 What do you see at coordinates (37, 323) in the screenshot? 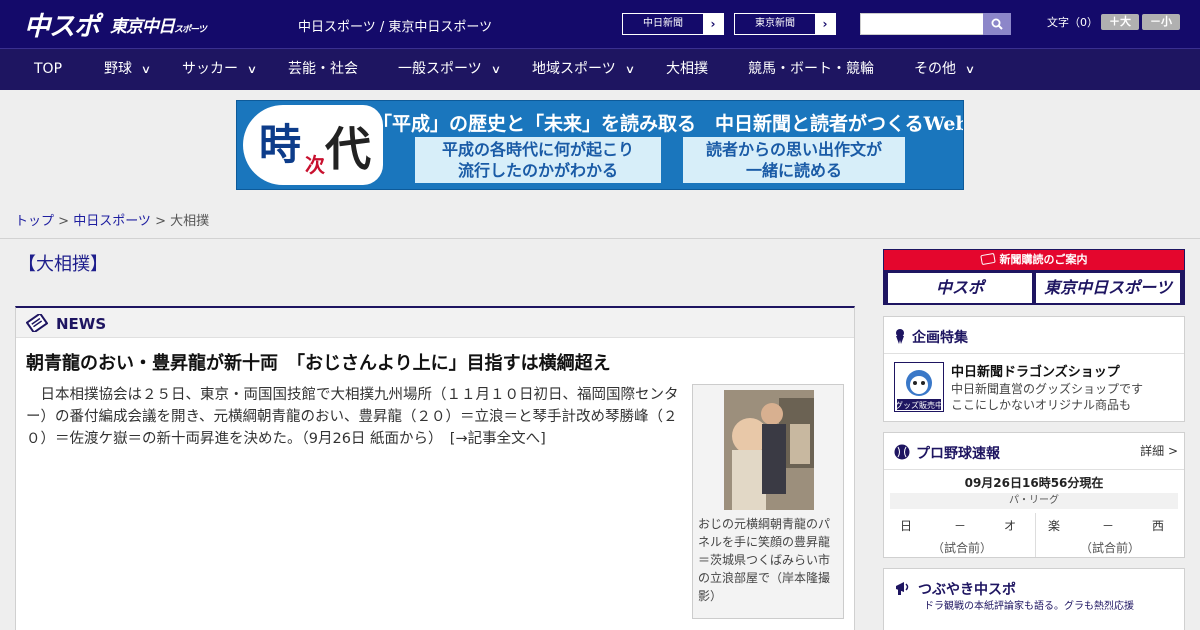
I see `newspaper-icon` at bounding box center [37, 323].